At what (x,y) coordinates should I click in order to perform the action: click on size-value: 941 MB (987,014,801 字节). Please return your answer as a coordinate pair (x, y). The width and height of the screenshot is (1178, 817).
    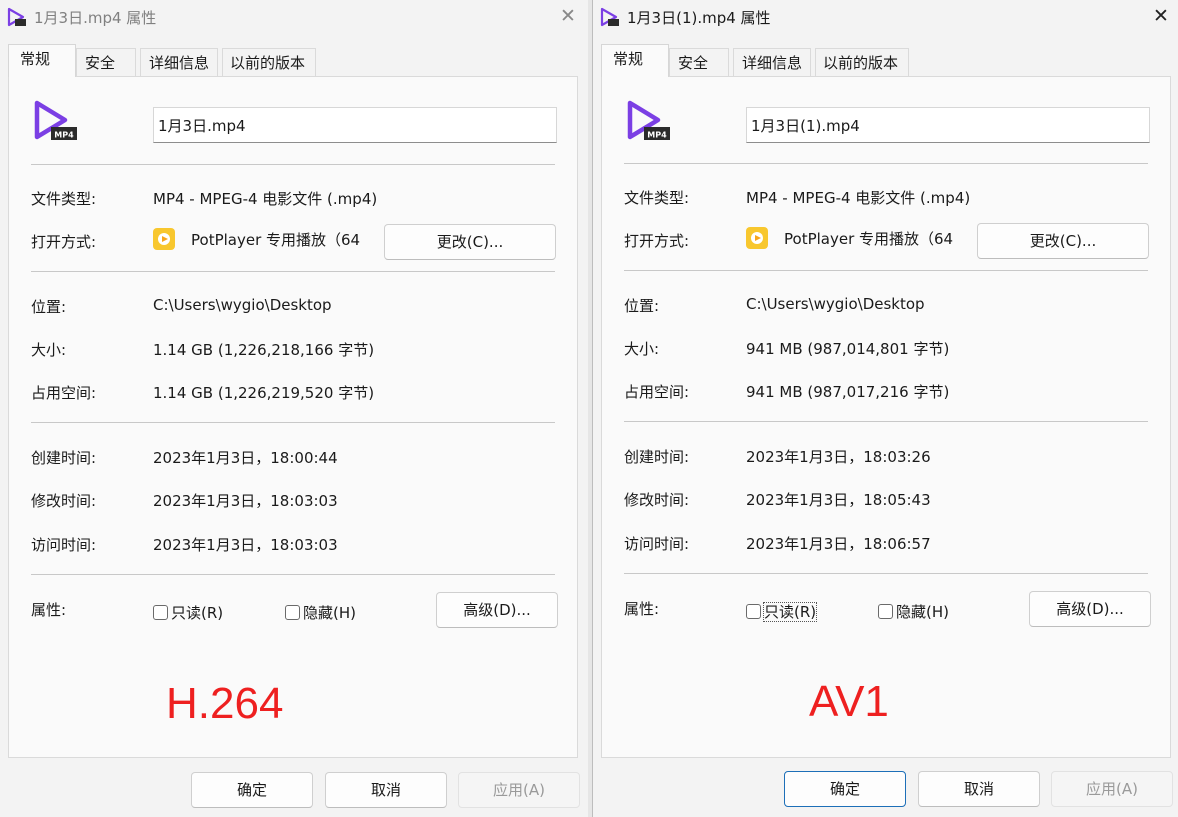
    Looking at the image, I should click on (848, 349).